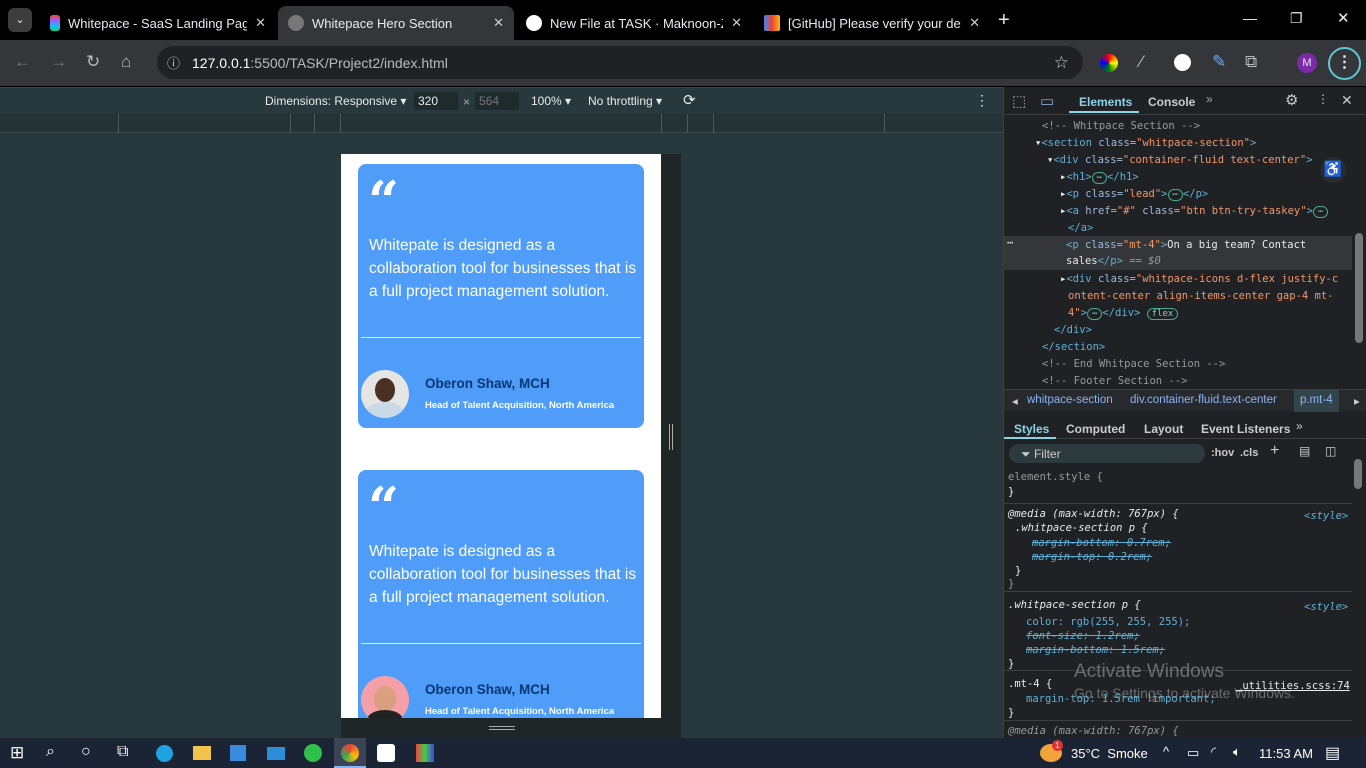 Image resolution: width=1366 pixels, height=768 pixels. What do you see at coordinates (1004, 20) in the screenshot?
I see `new-tab-button: +` at bounding box center [1004, 20].